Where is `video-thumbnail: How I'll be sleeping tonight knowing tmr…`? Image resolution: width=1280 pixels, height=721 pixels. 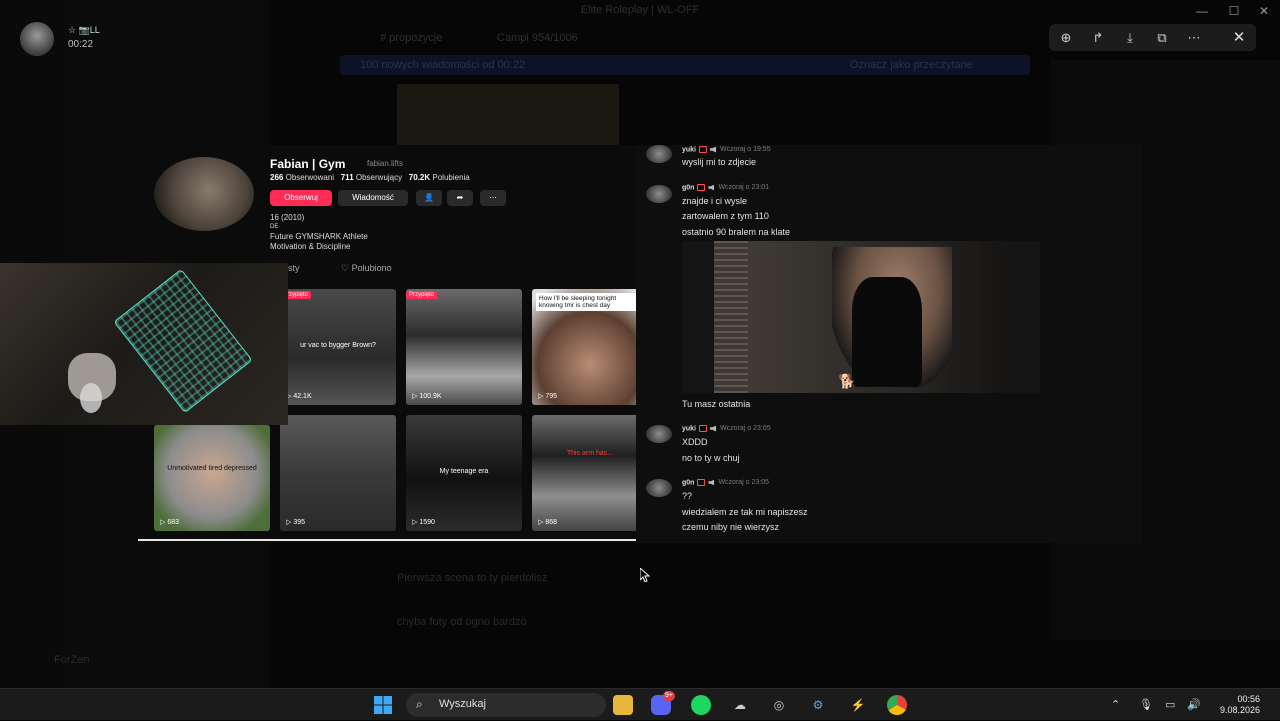
video-thumbnail: How I'll be sleeping tonight knowing tmr… is located at coordinates (590, 347).